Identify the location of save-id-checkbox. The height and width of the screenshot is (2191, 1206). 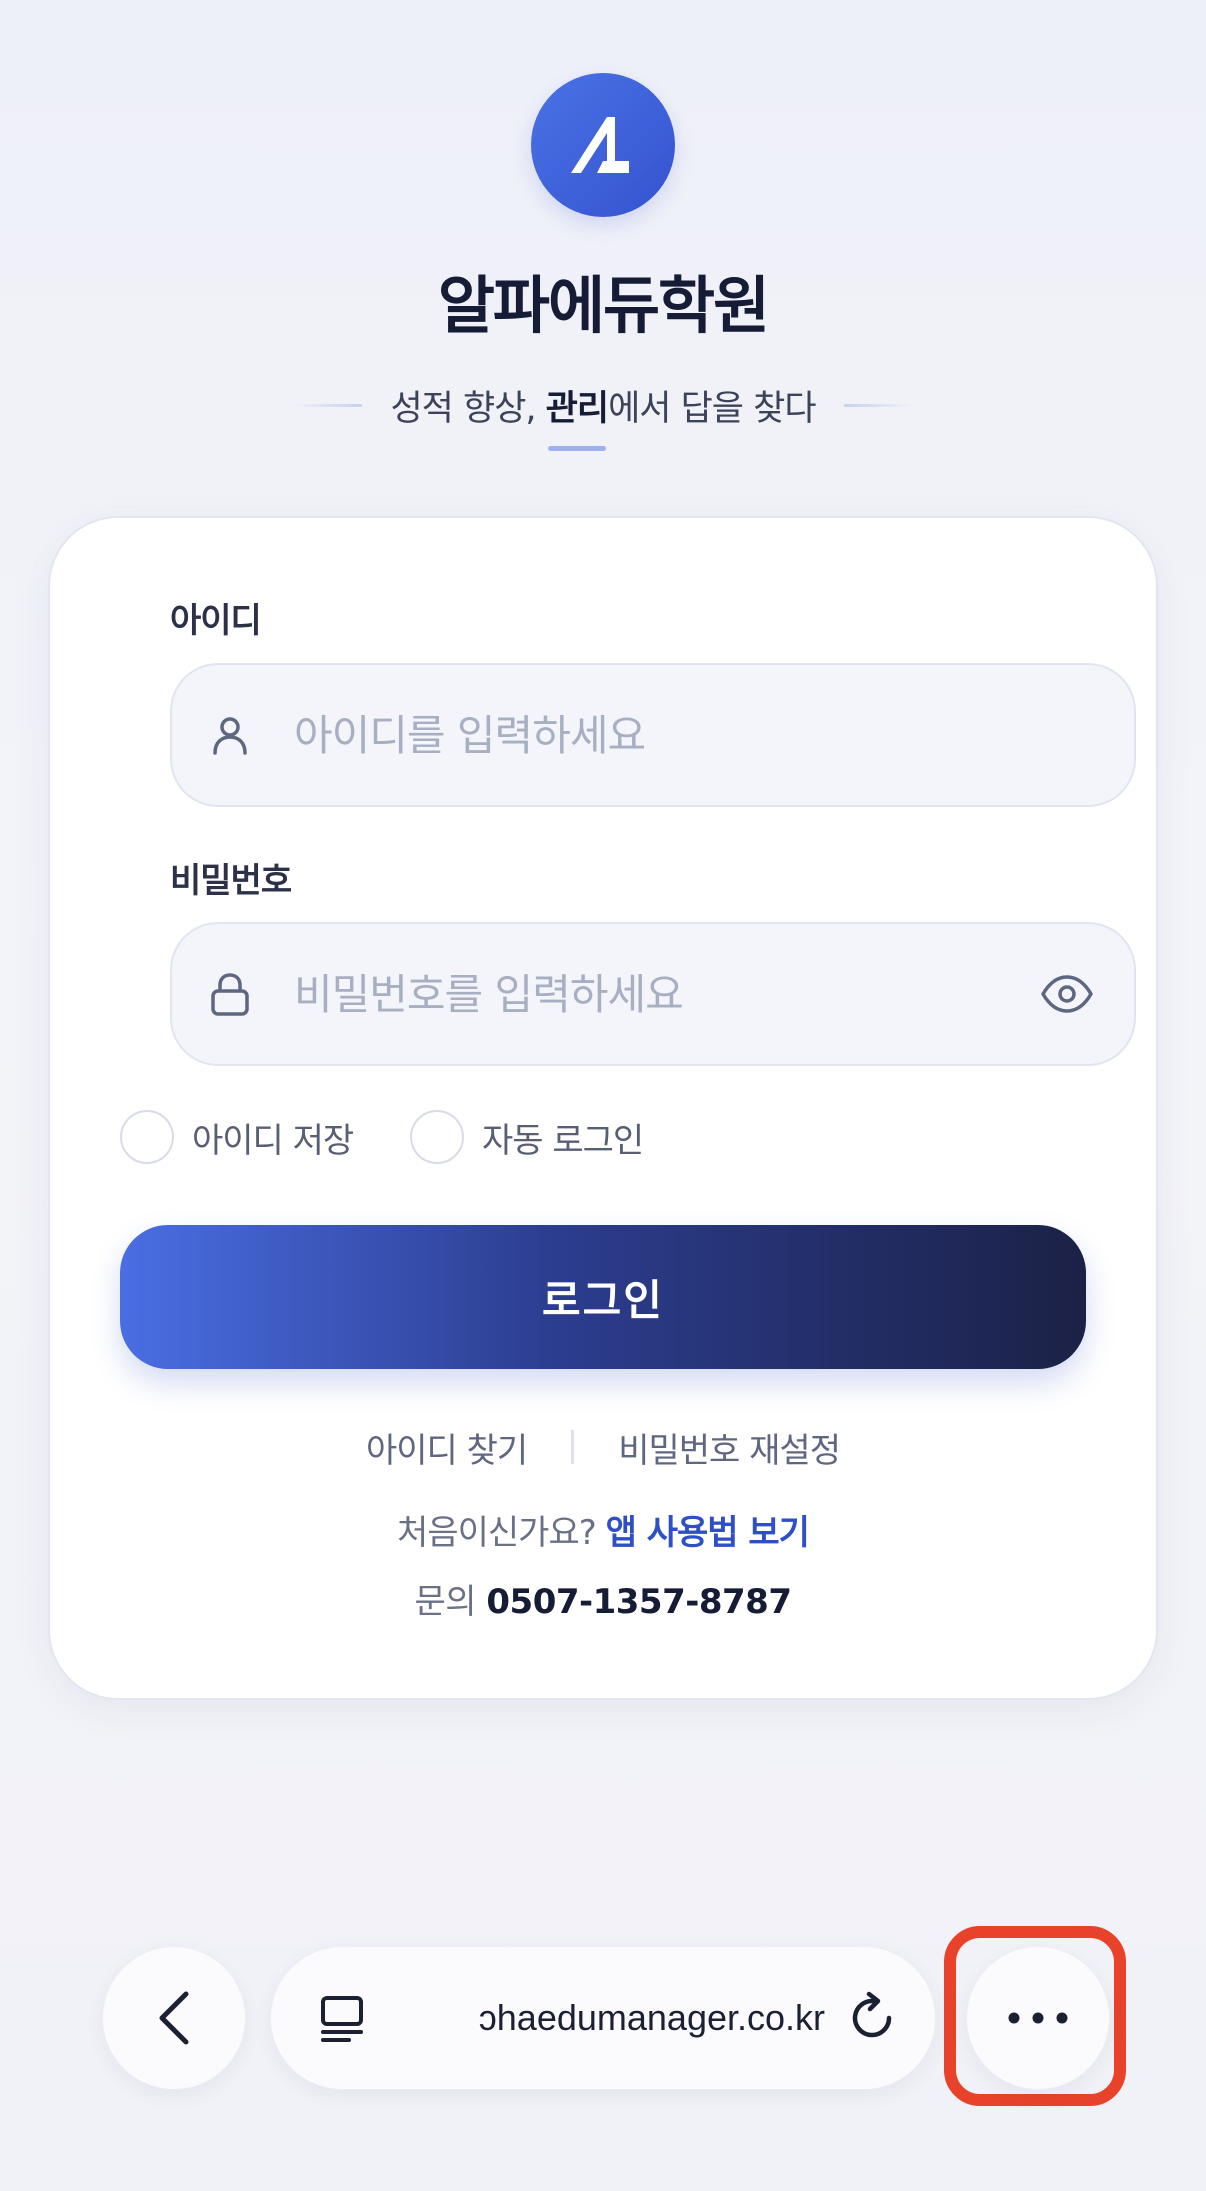
(147, 1137).